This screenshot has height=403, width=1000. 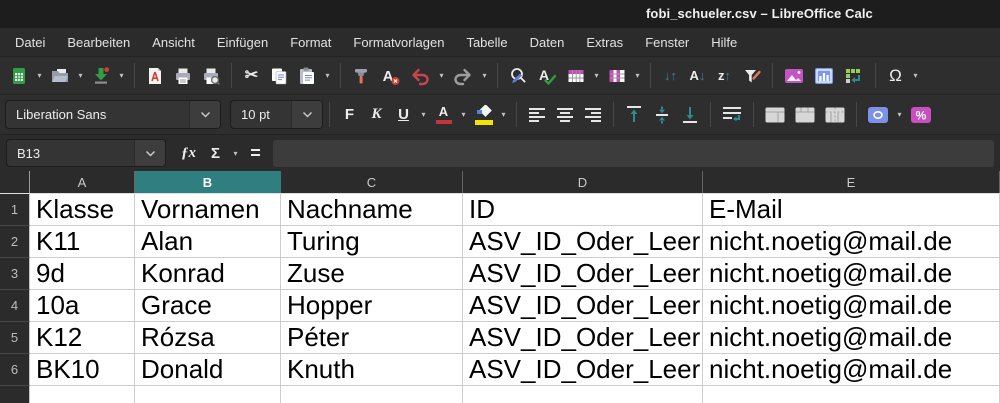 I want to click on cell-B1: Vornamen, so click(x=208, y=210).